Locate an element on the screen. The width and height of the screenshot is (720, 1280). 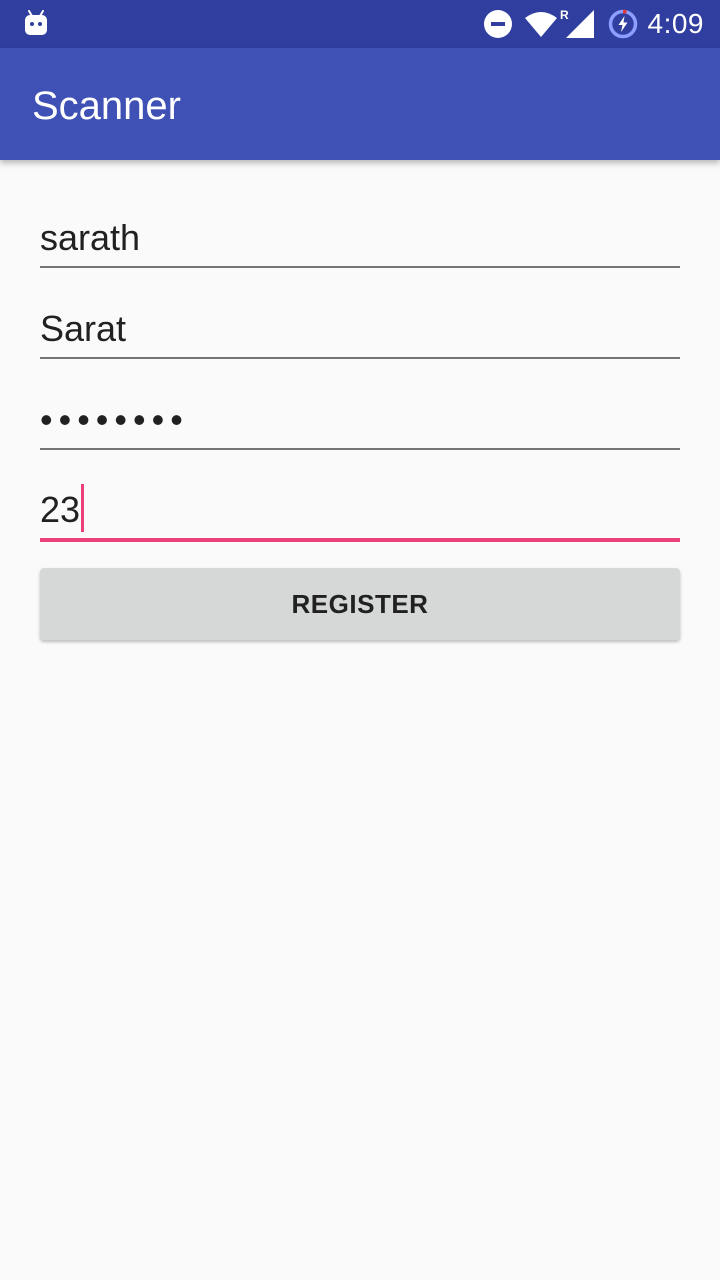
app-bar: Scanner is located at coordinates (360, 104).